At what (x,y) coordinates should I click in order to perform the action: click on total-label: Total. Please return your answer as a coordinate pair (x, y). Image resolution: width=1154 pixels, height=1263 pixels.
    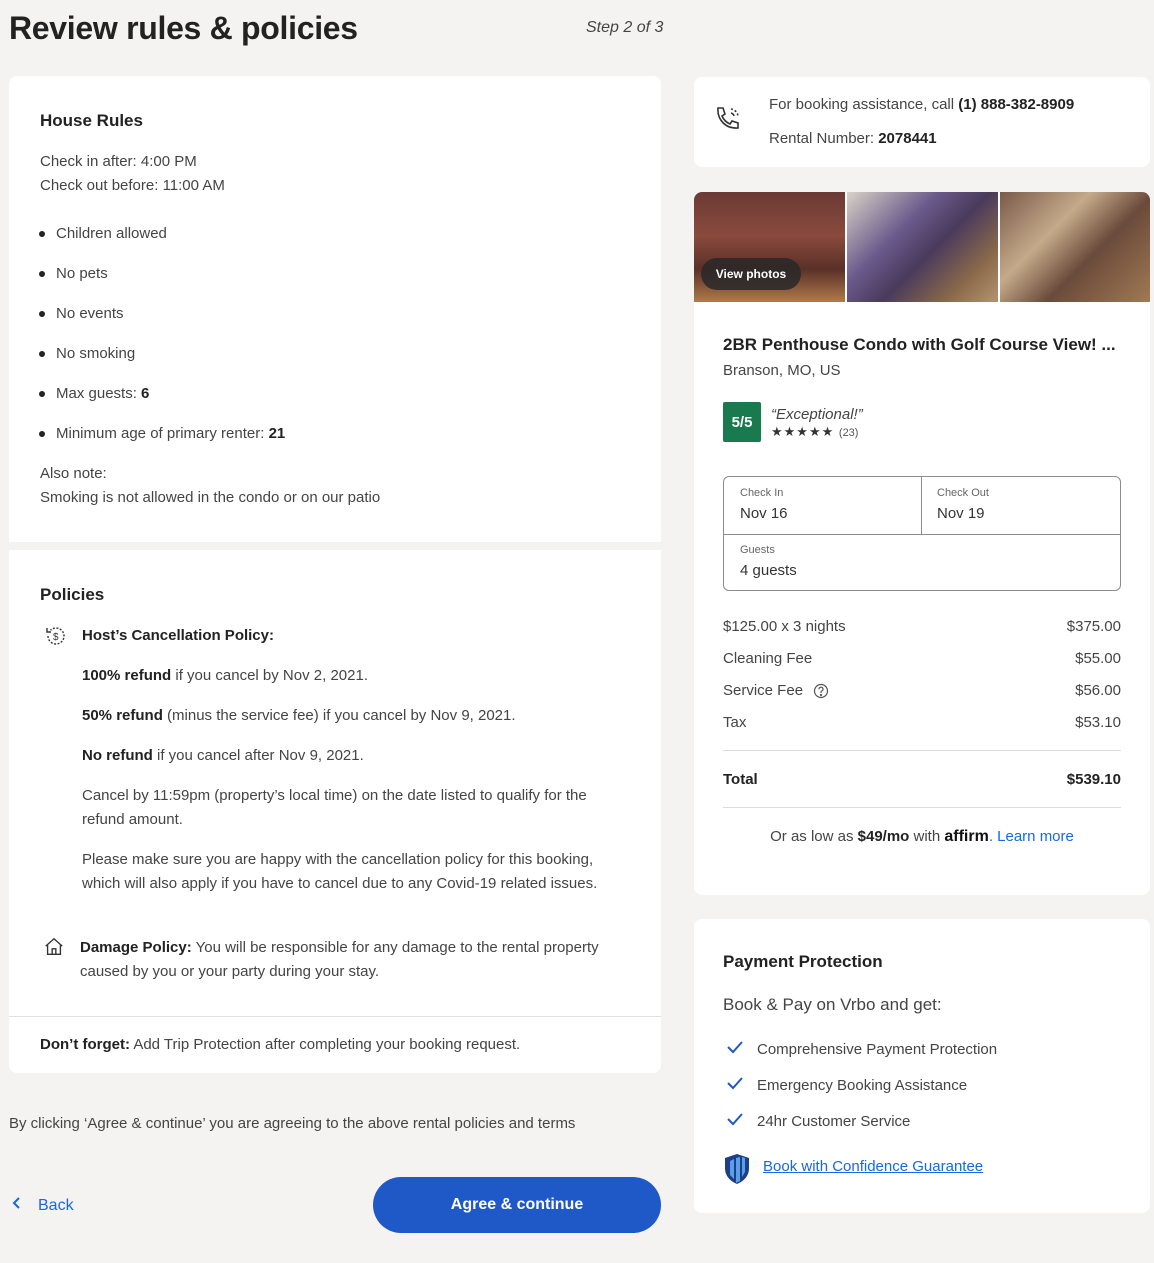
    Looking at the image, I should click on (740, 779).